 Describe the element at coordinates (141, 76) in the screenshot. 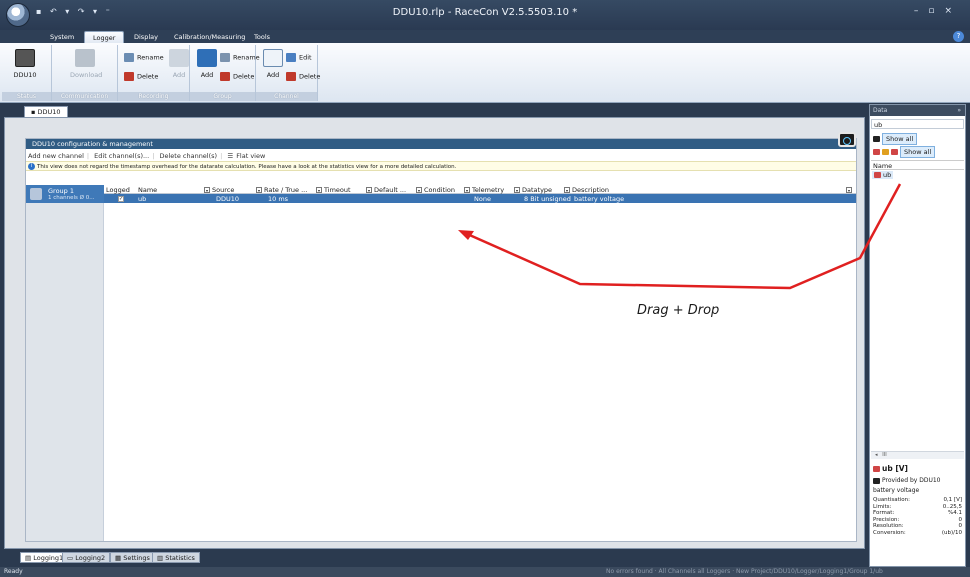

I see `recording-delete-button: Delete` at that location.